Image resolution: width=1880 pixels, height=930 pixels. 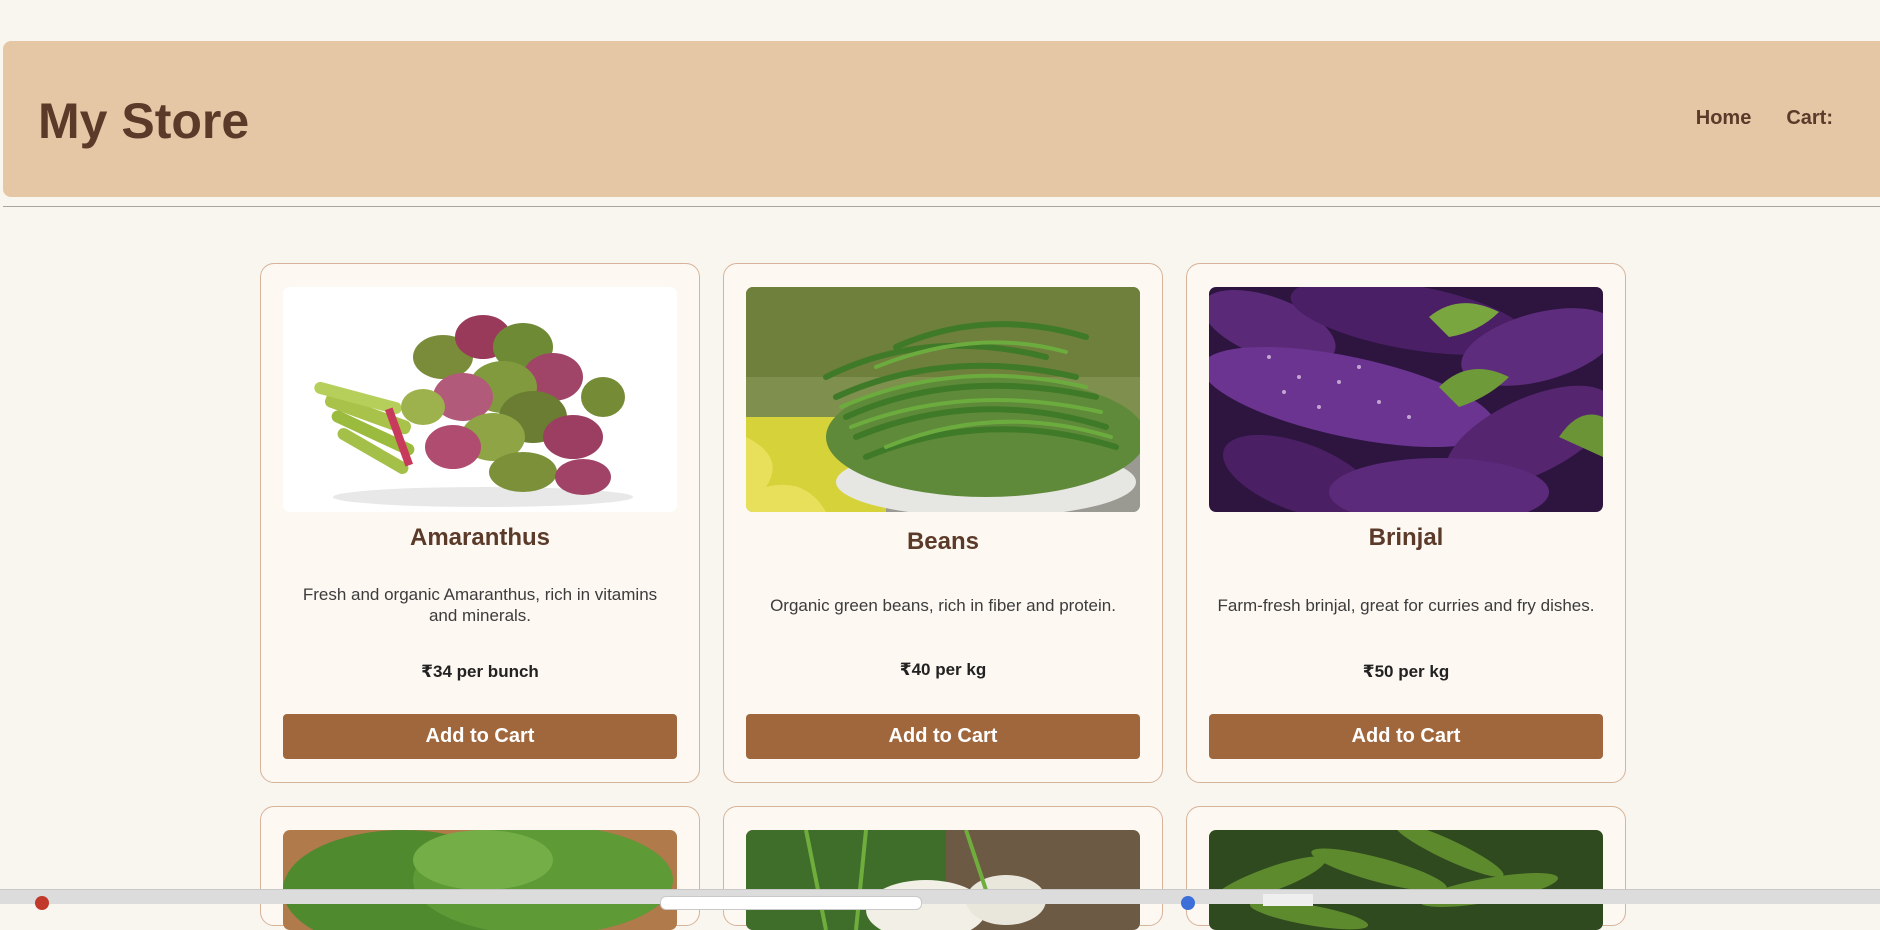 What do you see at coordinates (943, 399) in the screenshot?
I see `beans-image` at bounding box center [943, 399].